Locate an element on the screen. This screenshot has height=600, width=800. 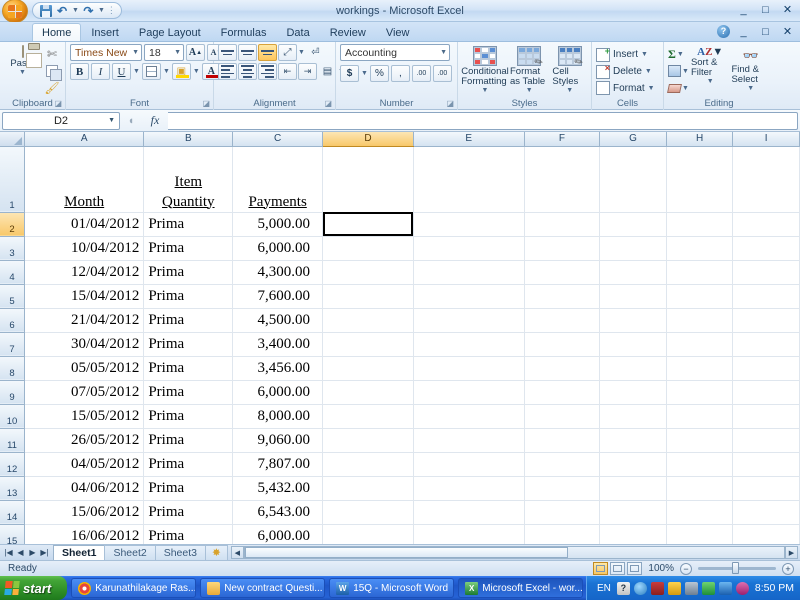
cell-a5: 15/04/2012 is located at coordinates (84, 296).